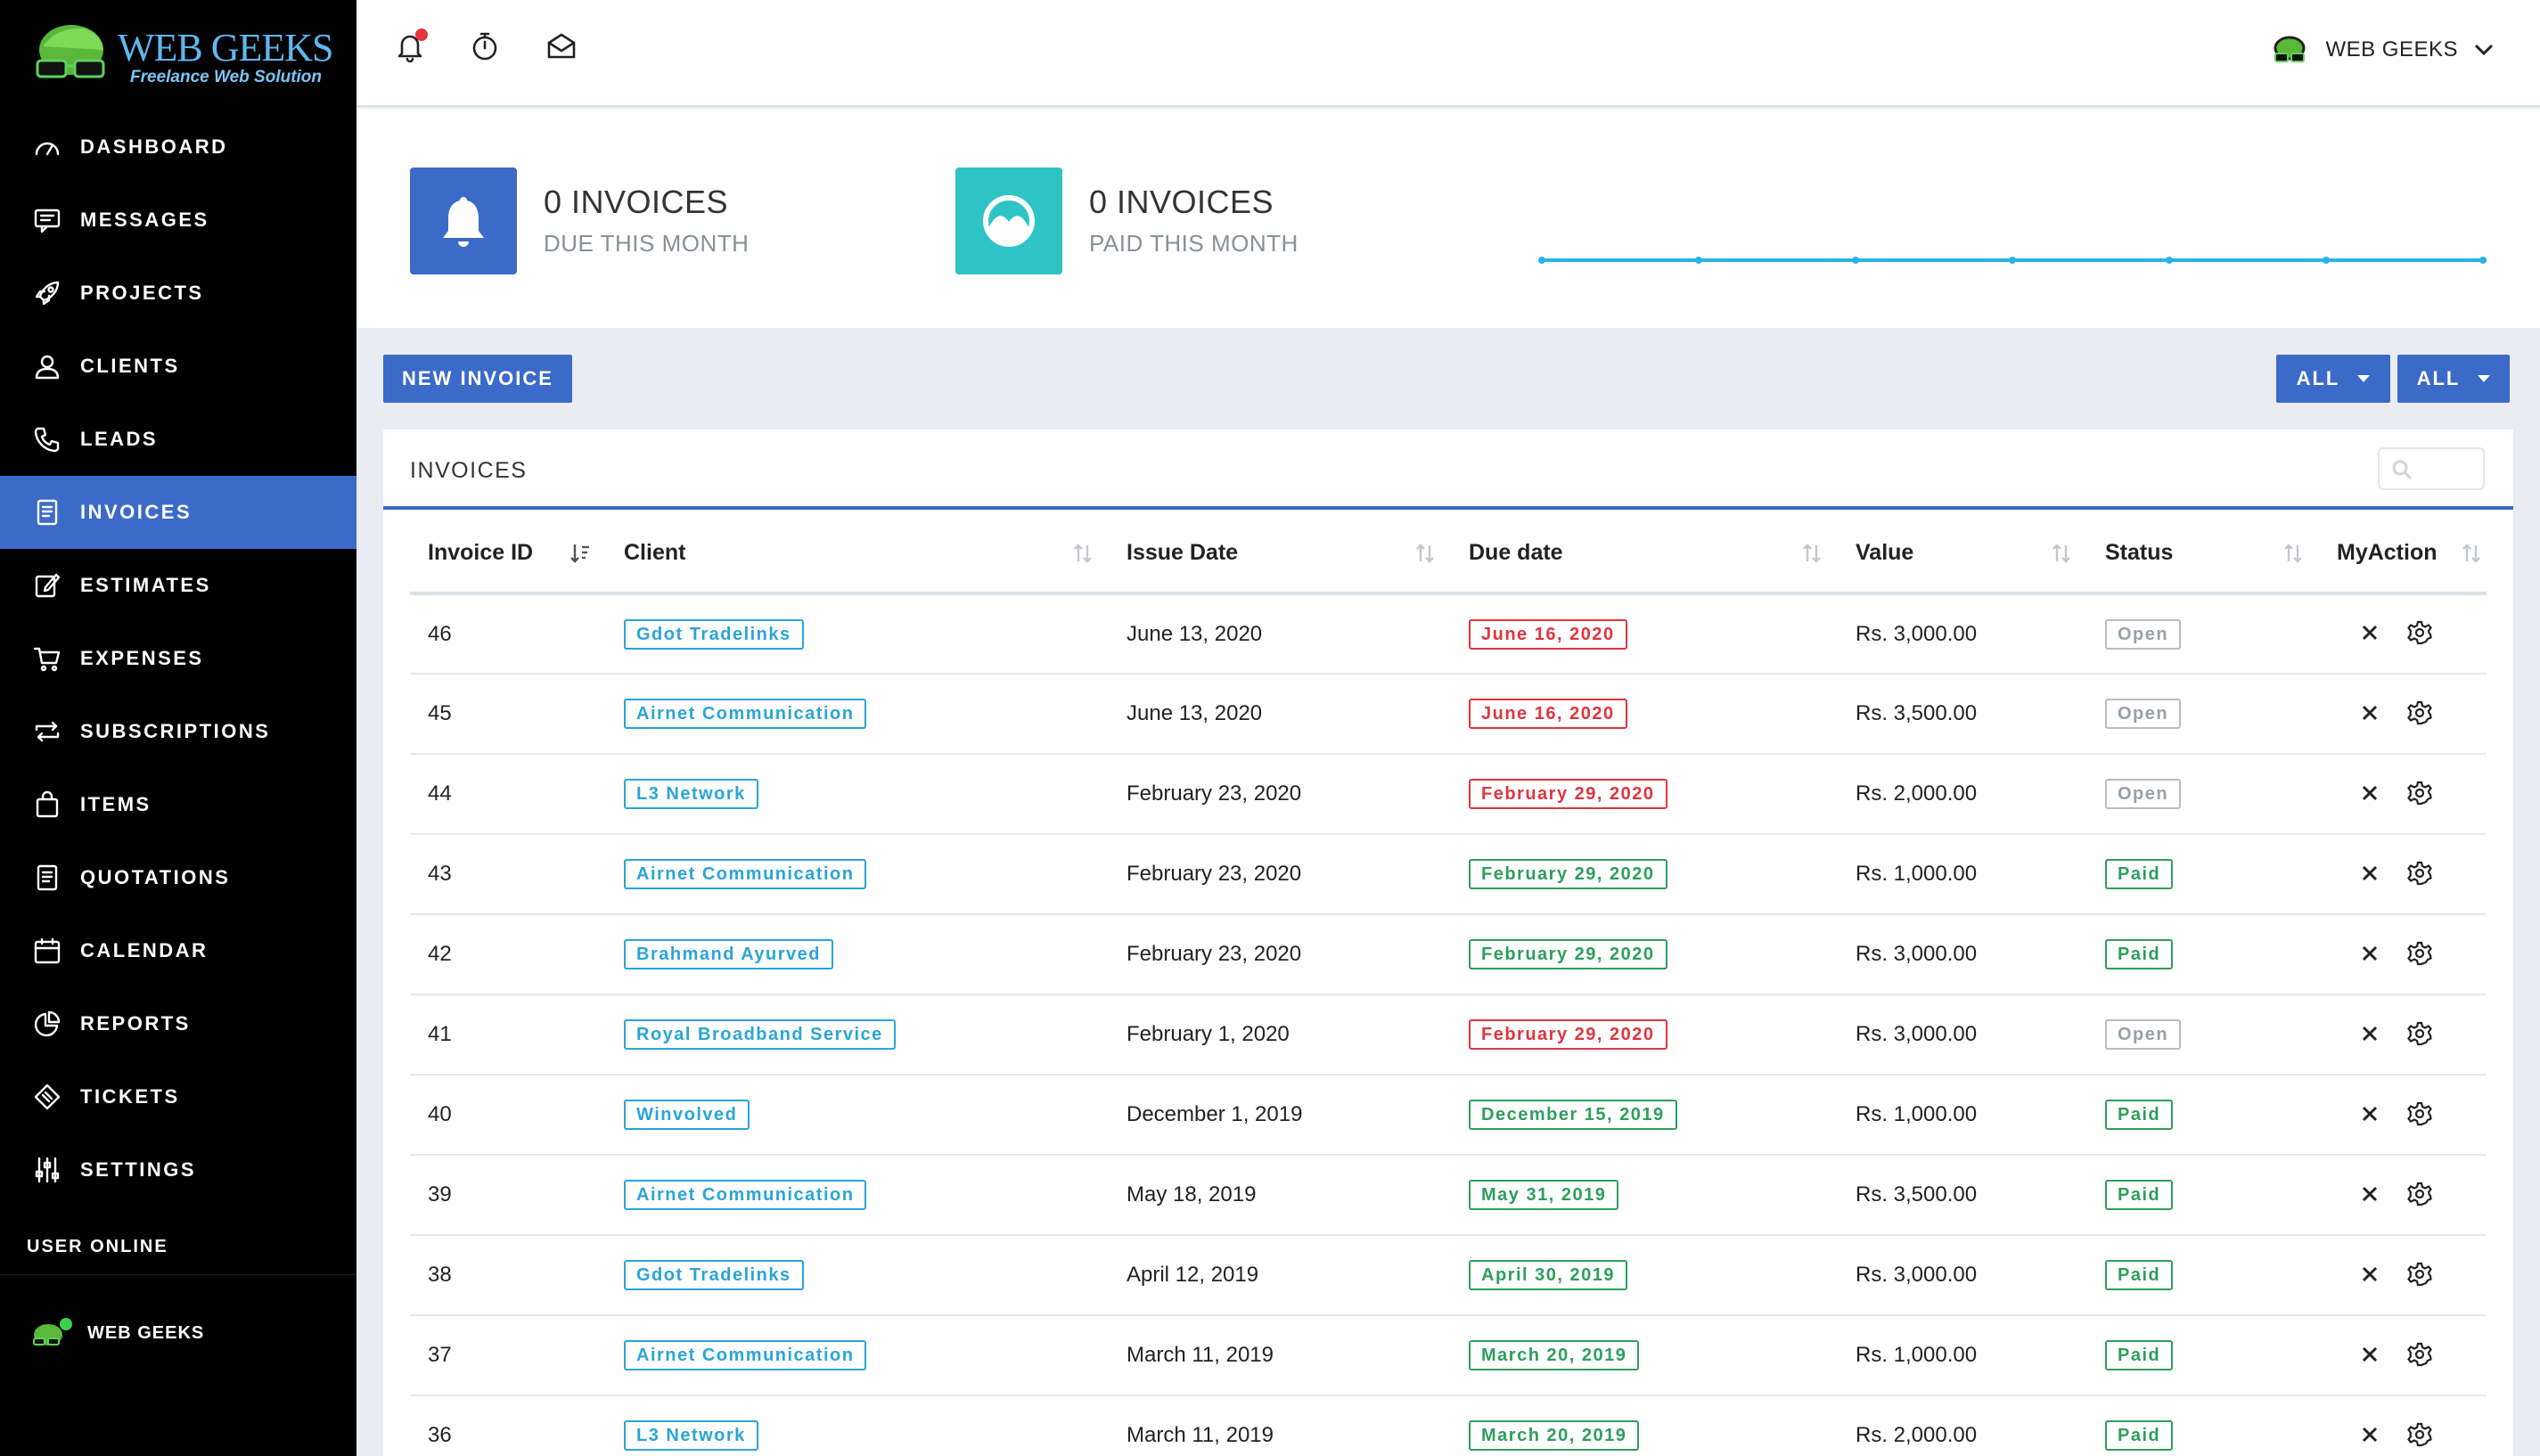  What do you see at coordinates (687, 1115) in the screenshot?
I see `client-link: Winvolved` at bounding box center [687, 1115].